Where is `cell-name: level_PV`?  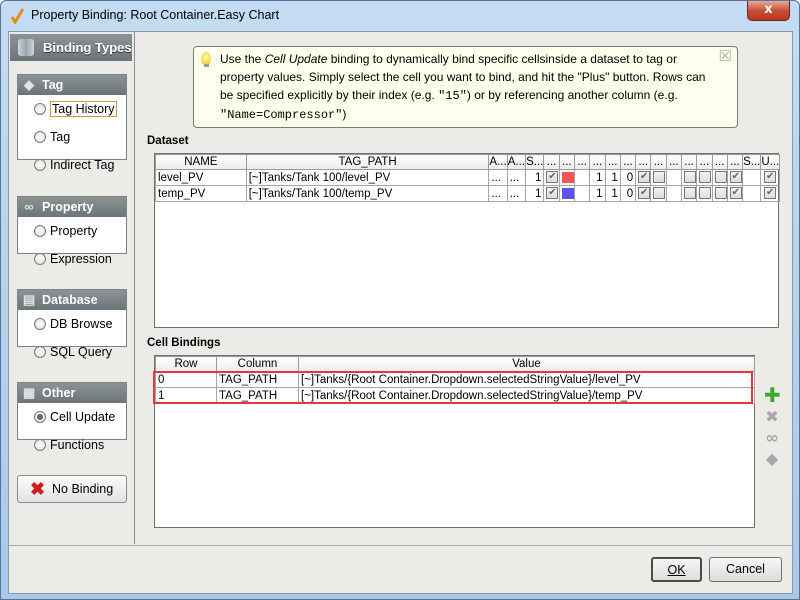 cell-name: level_PV is located at coordinates (201, 177).